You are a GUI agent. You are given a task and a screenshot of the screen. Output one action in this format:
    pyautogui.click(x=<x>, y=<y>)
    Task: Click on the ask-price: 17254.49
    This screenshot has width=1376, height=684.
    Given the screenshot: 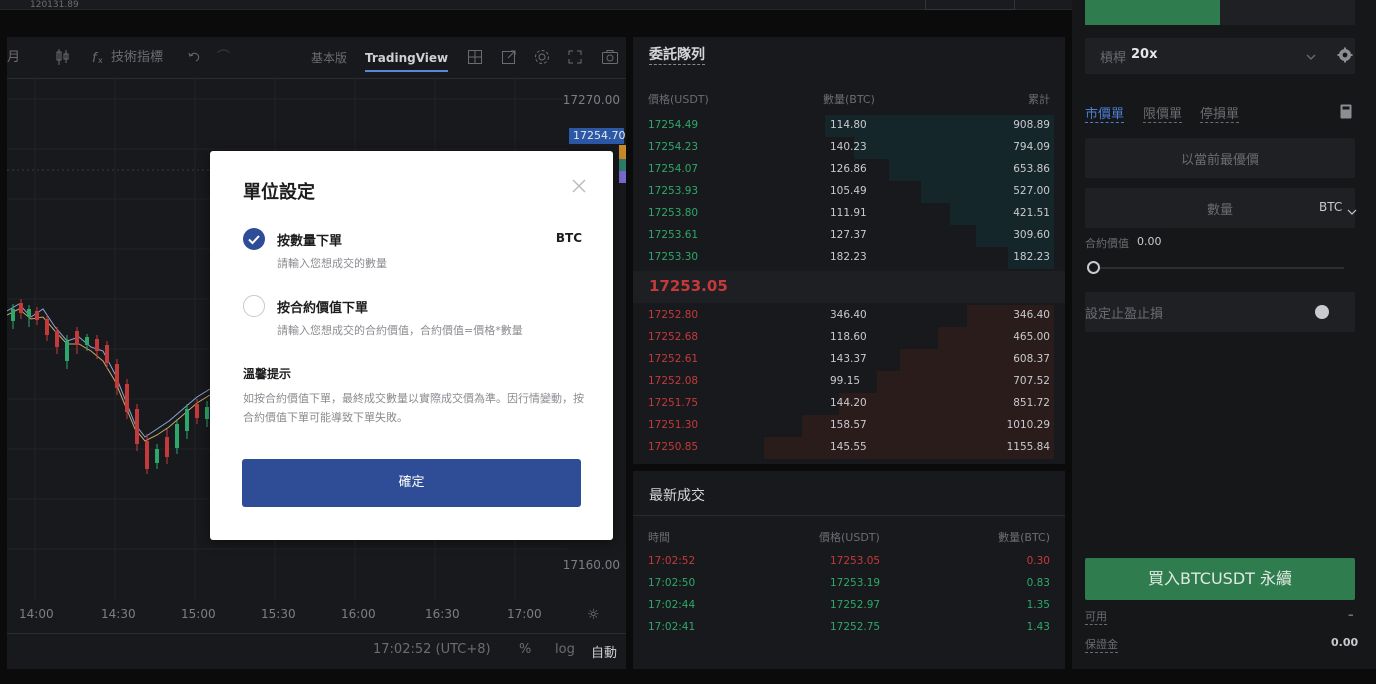 What is the action you would take?
    pyautogui.click(x=673, y=125)
    